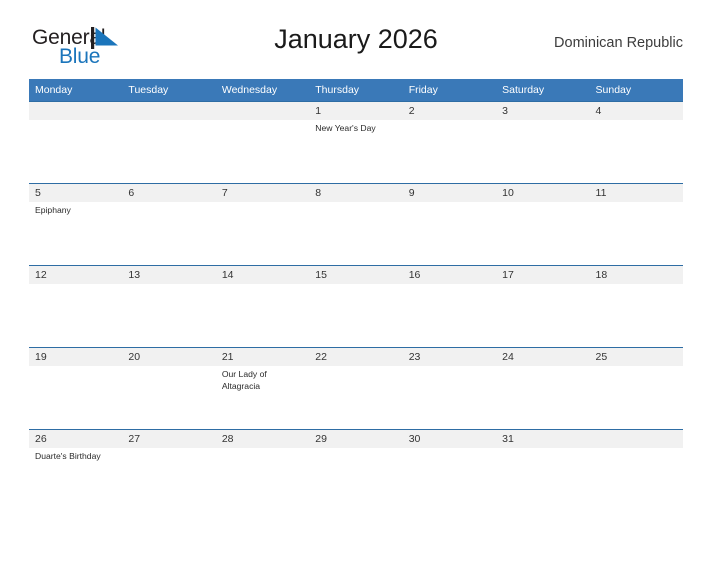 The image size is (712, 572). I want to click on calendar-day-cell: 4, so click(636, 142).